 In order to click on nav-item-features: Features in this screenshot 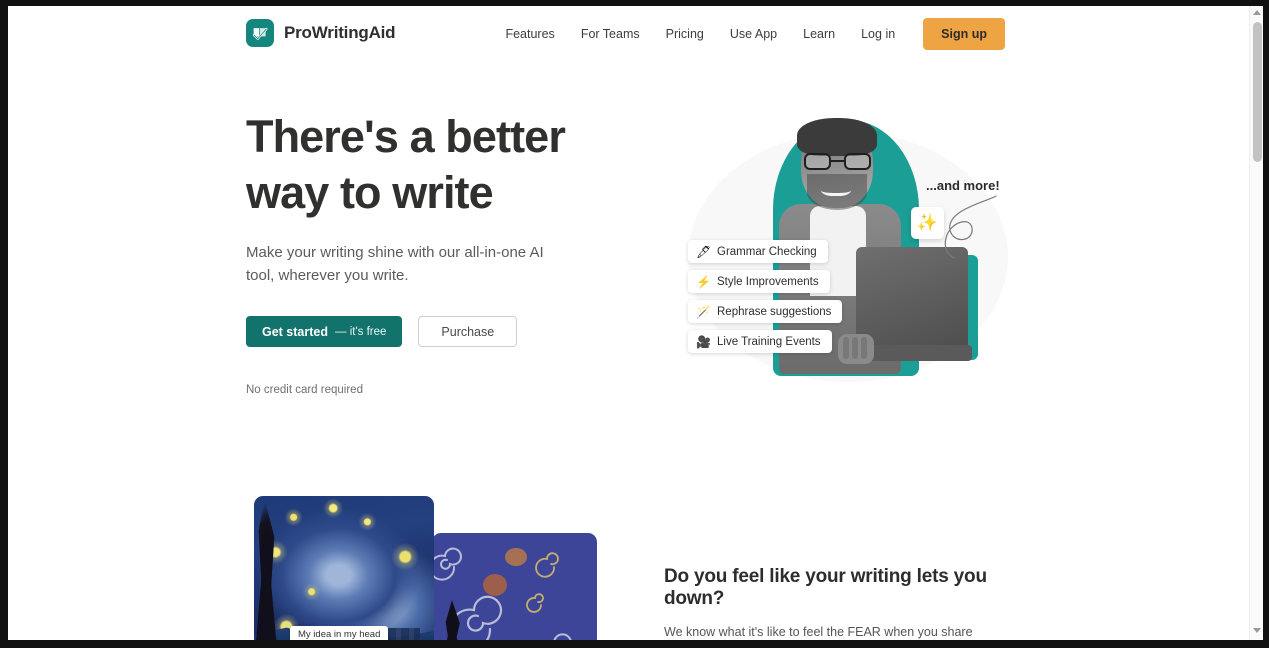, I will do `click(529, 34)`.